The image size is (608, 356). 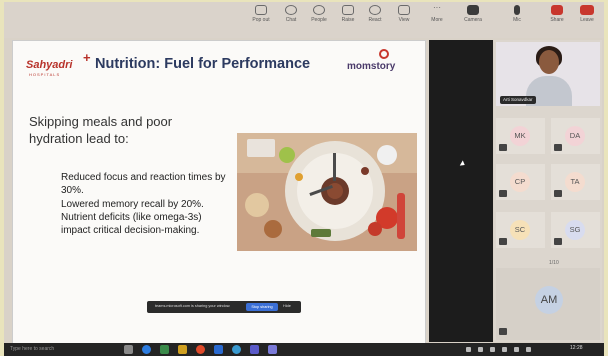 What do you see at coordinates (511, 349) in the screenshot?
I see `system-tray` at bounding box center [511, 349].